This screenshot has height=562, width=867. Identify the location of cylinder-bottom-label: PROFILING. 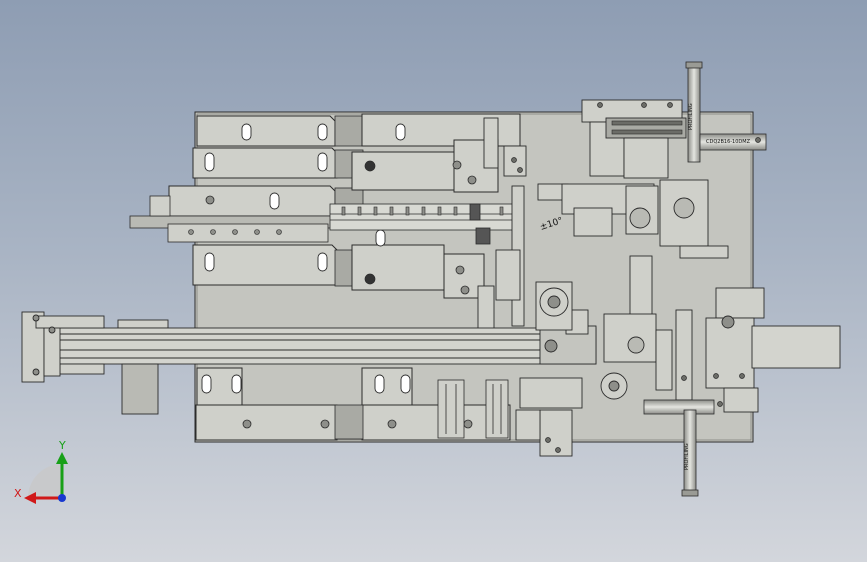
(687, 456).